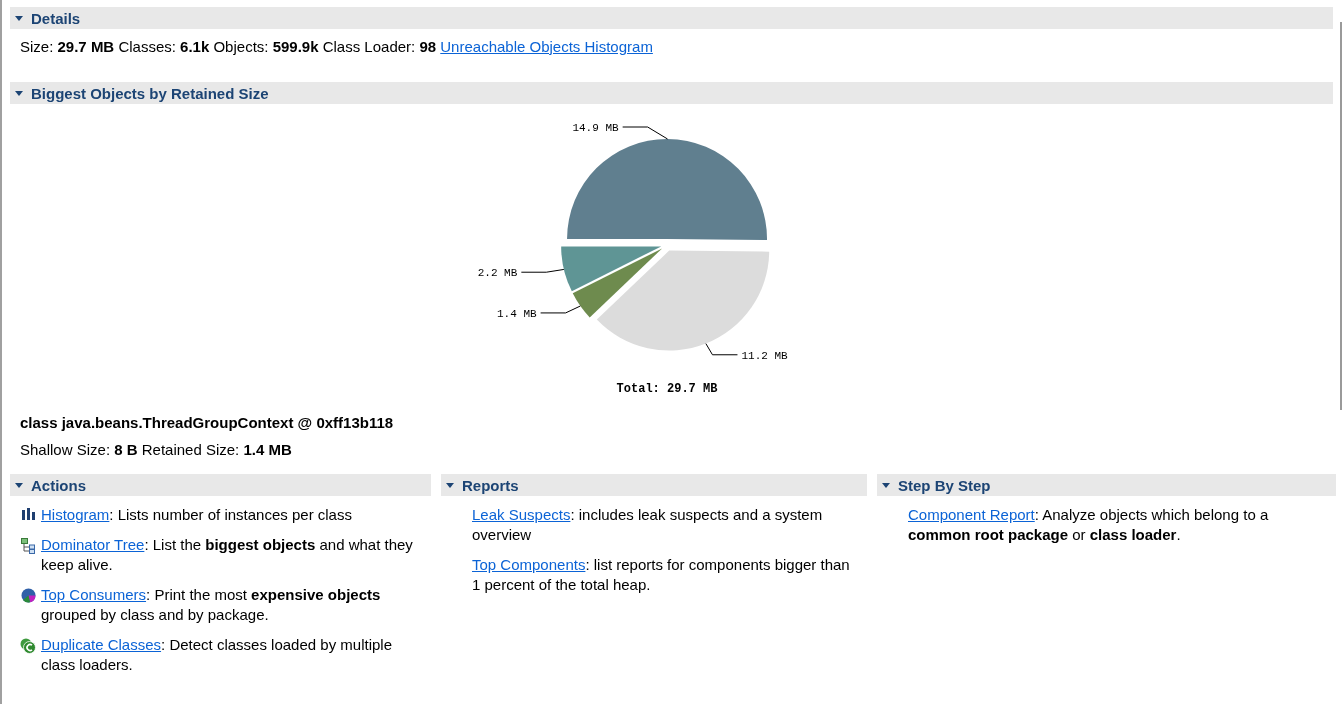  I want to click on pie-chart-icon, so click(28, 595).